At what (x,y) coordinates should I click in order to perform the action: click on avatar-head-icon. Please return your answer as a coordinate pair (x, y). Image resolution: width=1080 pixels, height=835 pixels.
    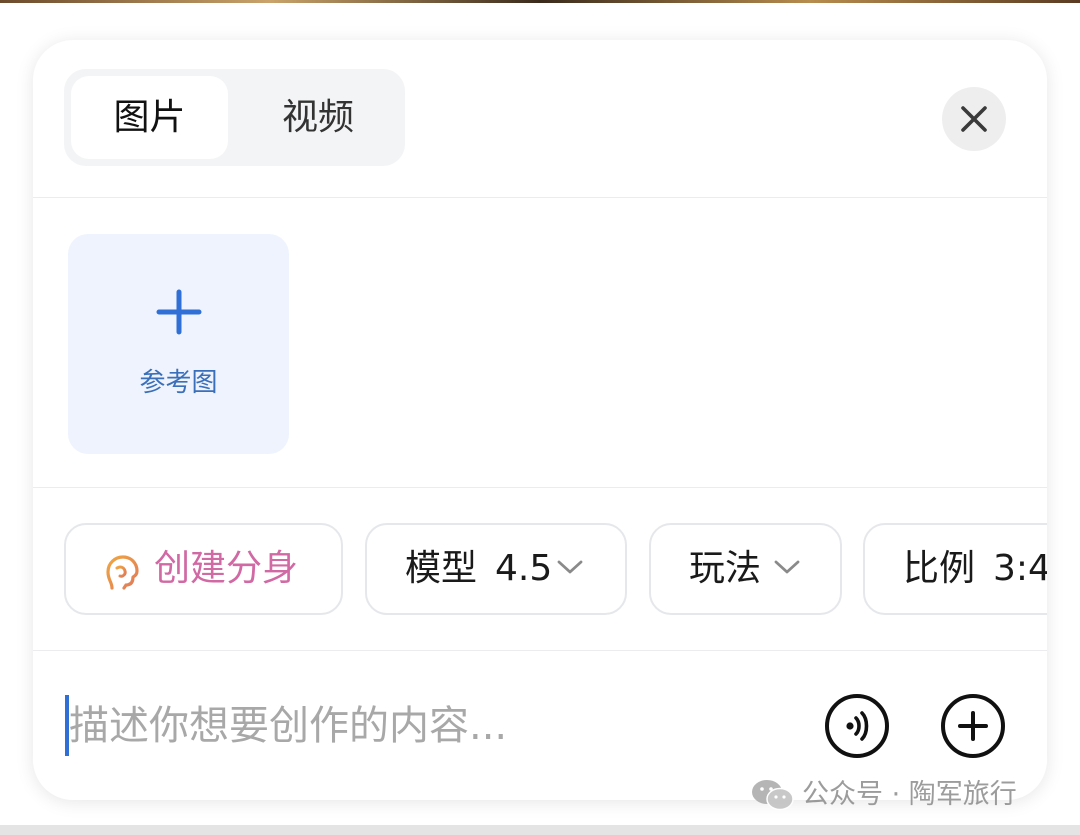
    Looking at the image, I should click on (122, 572).